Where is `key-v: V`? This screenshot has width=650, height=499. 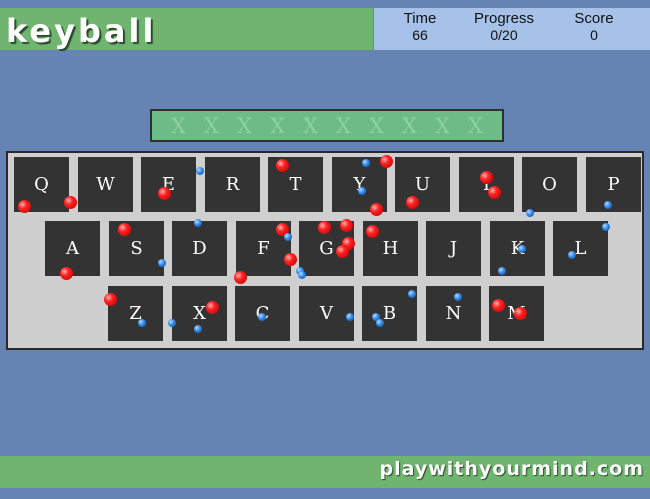
key-v: V is located at coordinates (326, 313).